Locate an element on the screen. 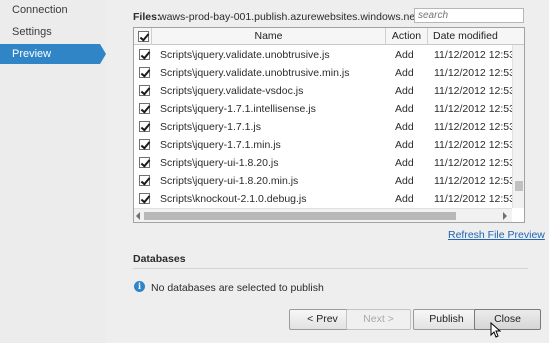  header-name: Name is located at coordinates (269, 36).